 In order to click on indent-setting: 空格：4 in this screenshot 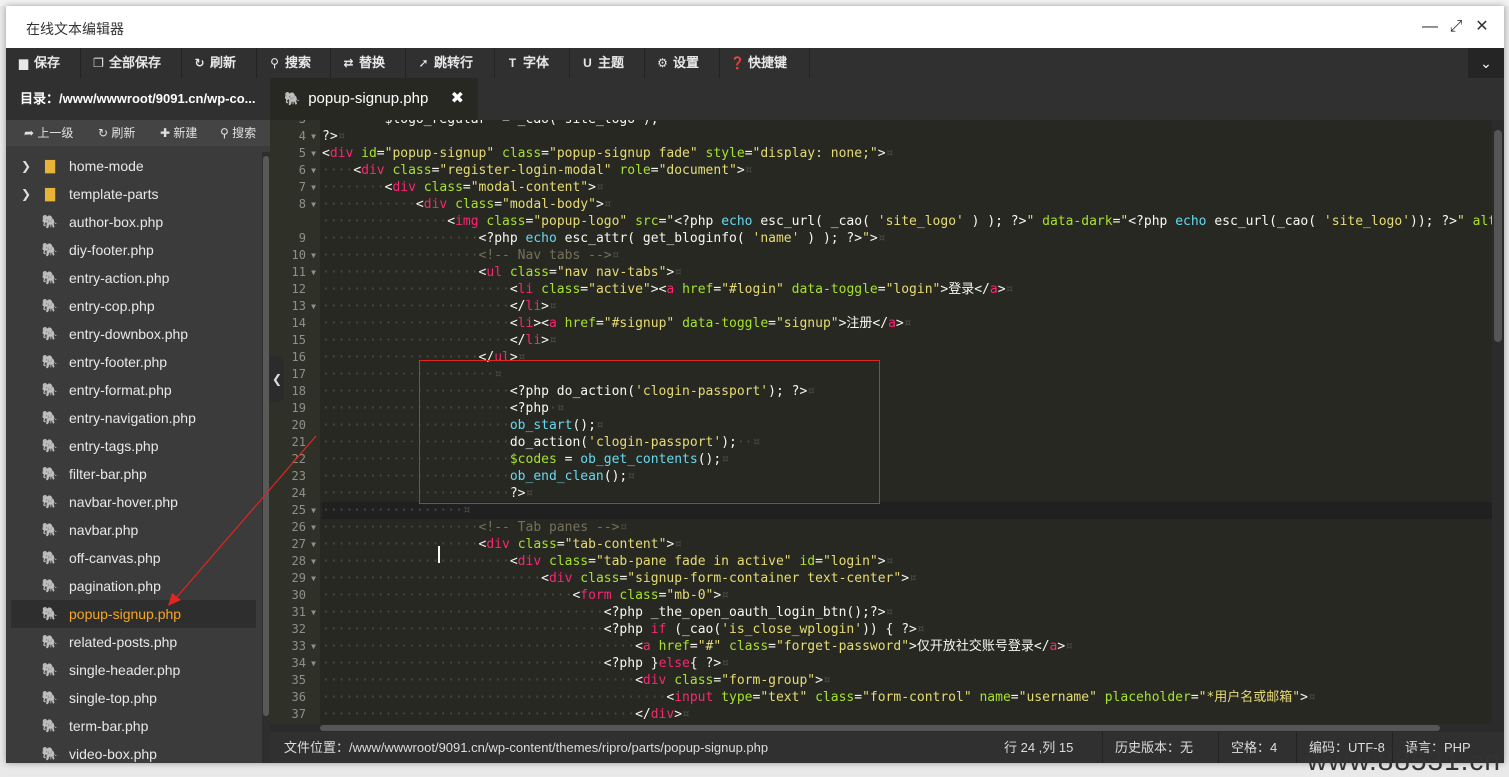, I will do `click(1253, 747)`.